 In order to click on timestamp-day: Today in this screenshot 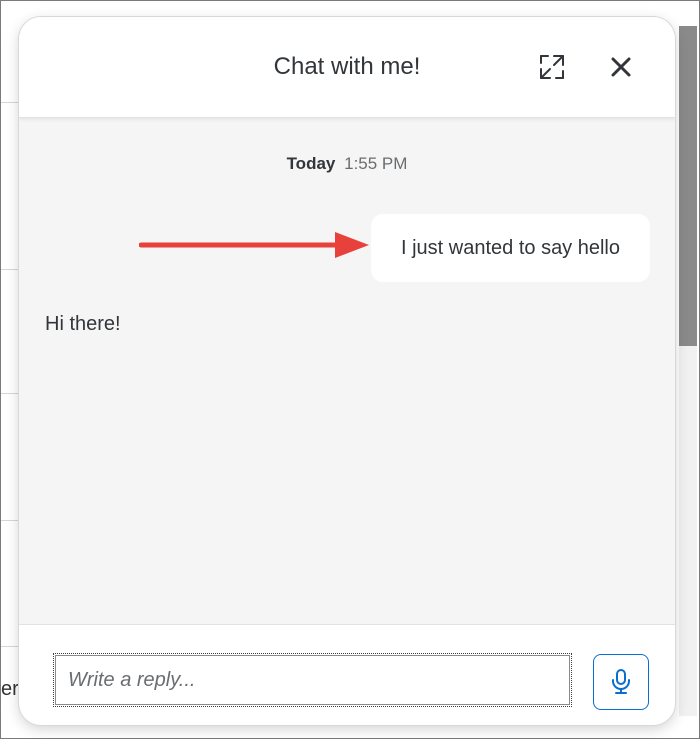, I will do `click(311, 163)`.